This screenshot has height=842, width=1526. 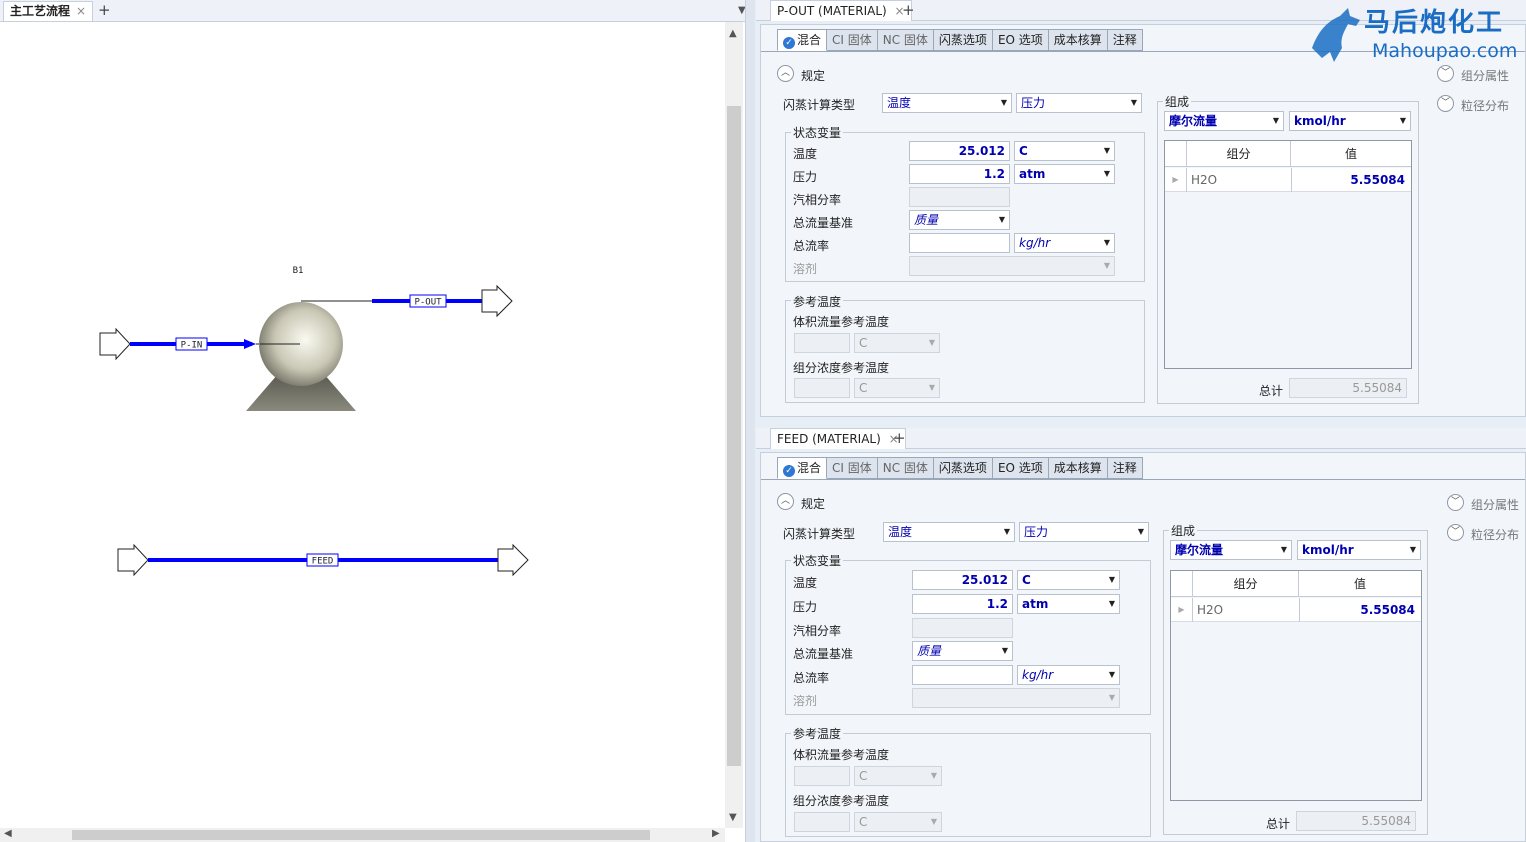 I want to click on flowsheet-vertical-scrollbar: ▲ ▼, so click(x=734, y=425).